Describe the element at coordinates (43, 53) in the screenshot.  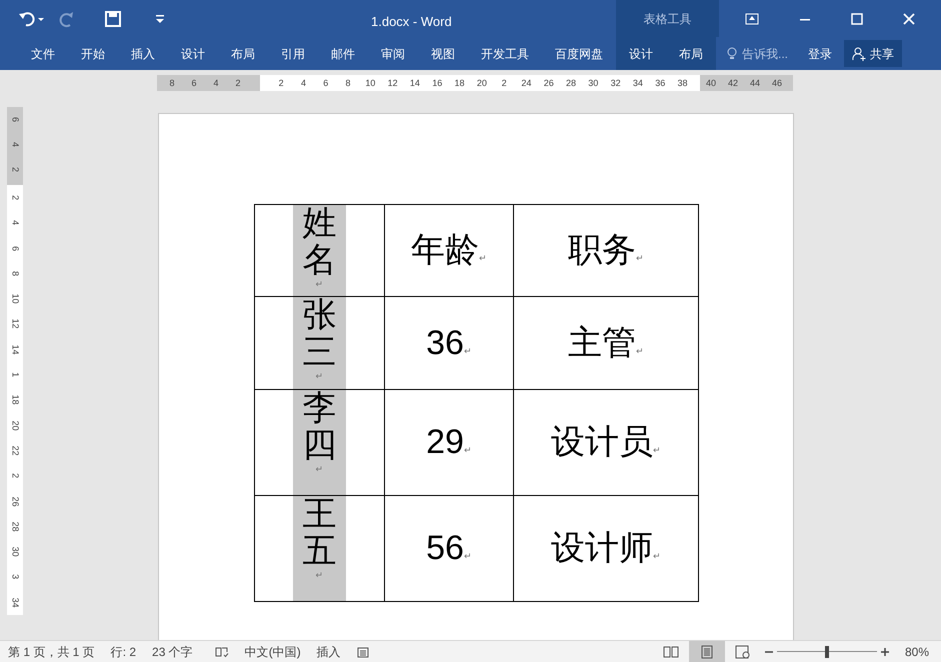
I see `ribbon-tab: 文件` at that location.